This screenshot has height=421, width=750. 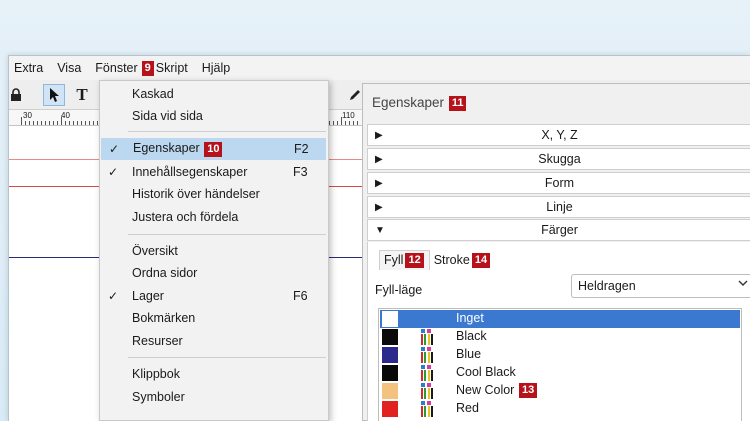 What do you see at coordinates (216, 68) in the screenshot?
I see `menu-hjalp: Hjälp` at bounding box center [216, 68].